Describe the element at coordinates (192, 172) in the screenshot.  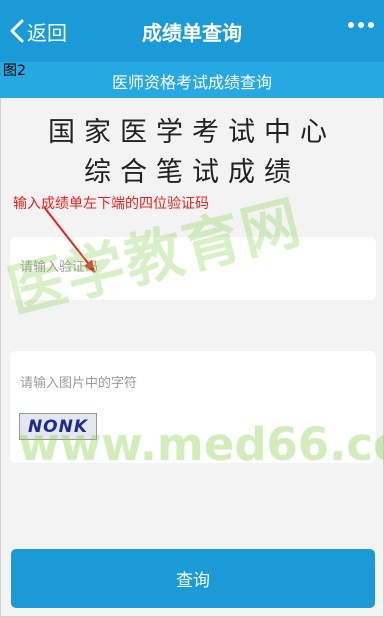
I see `heading-line-2: 综合笔试成绩` at that location.